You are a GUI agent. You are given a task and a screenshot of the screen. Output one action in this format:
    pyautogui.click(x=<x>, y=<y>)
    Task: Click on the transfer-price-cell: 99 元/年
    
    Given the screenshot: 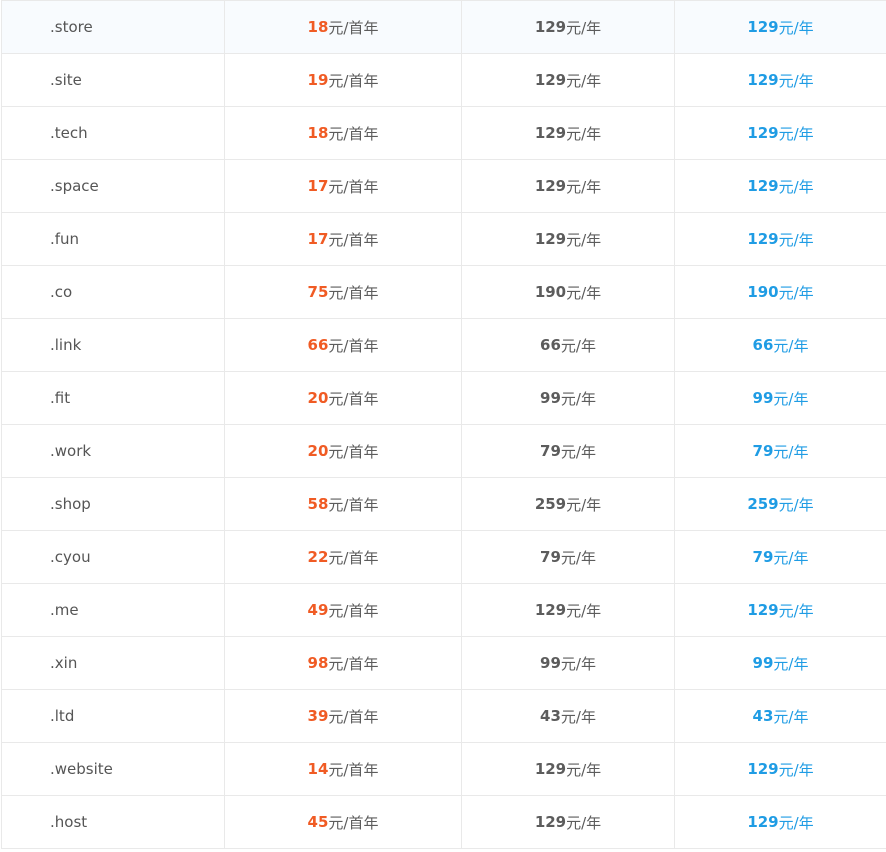 What is the action you would take?
    pyautogui.click(x=780, y=398)
    